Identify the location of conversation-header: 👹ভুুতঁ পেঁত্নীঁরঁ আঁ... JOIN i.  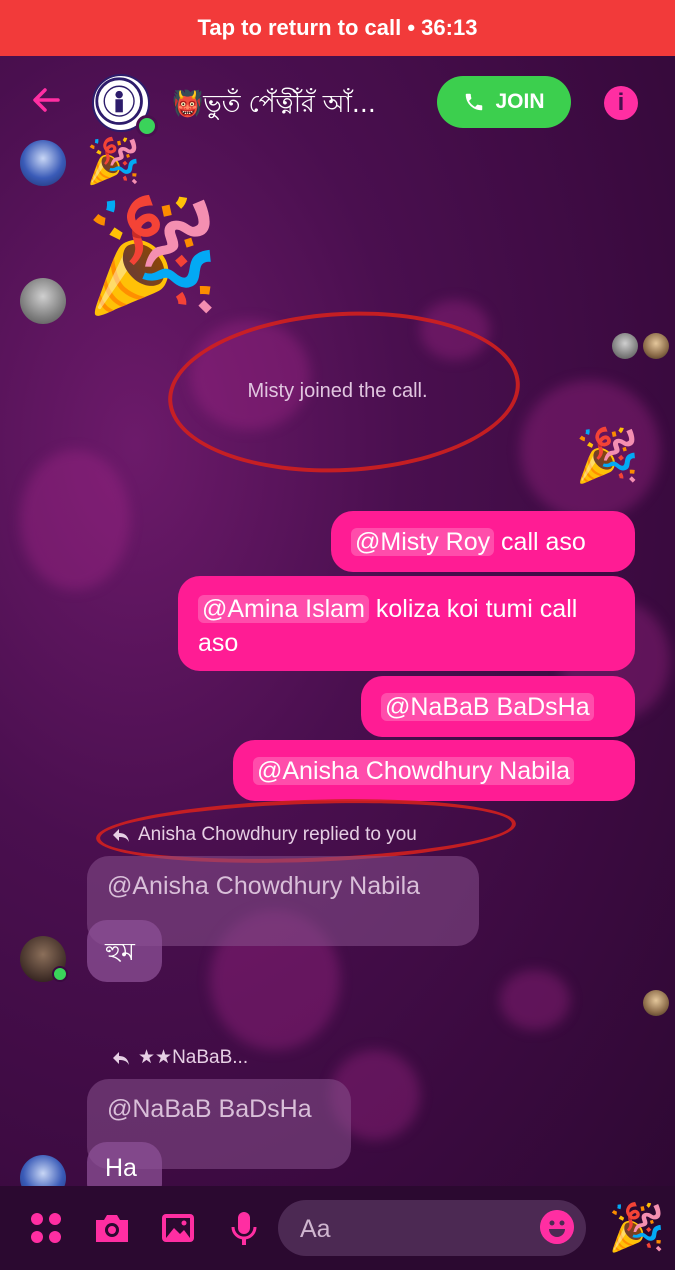
(337, 102).